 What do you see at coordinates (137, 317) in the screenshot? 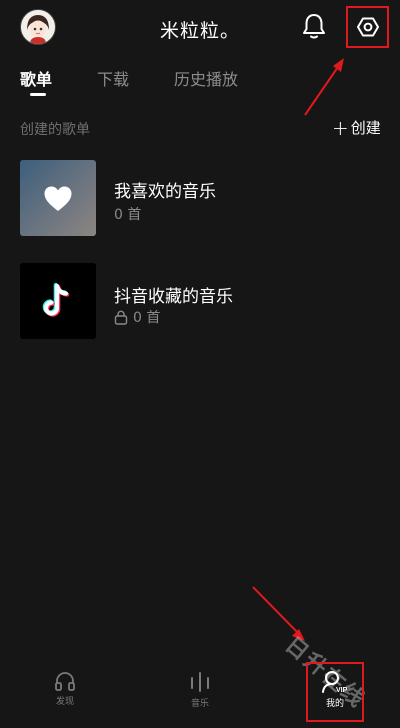
I see `playlist-count-douyin: 0 首` at bounding box center [137, 317].